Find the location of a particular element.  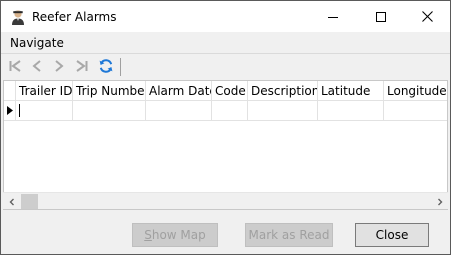

text-caret is located at coordinates (19, 110).